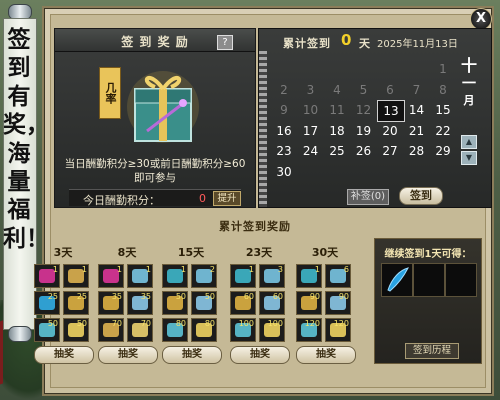 This screenshot has width=500, height=400. What do you see at coordinates (337, 110) in the screenshot?
I see `calendar-day: 11` at bounding box center [337, 110].